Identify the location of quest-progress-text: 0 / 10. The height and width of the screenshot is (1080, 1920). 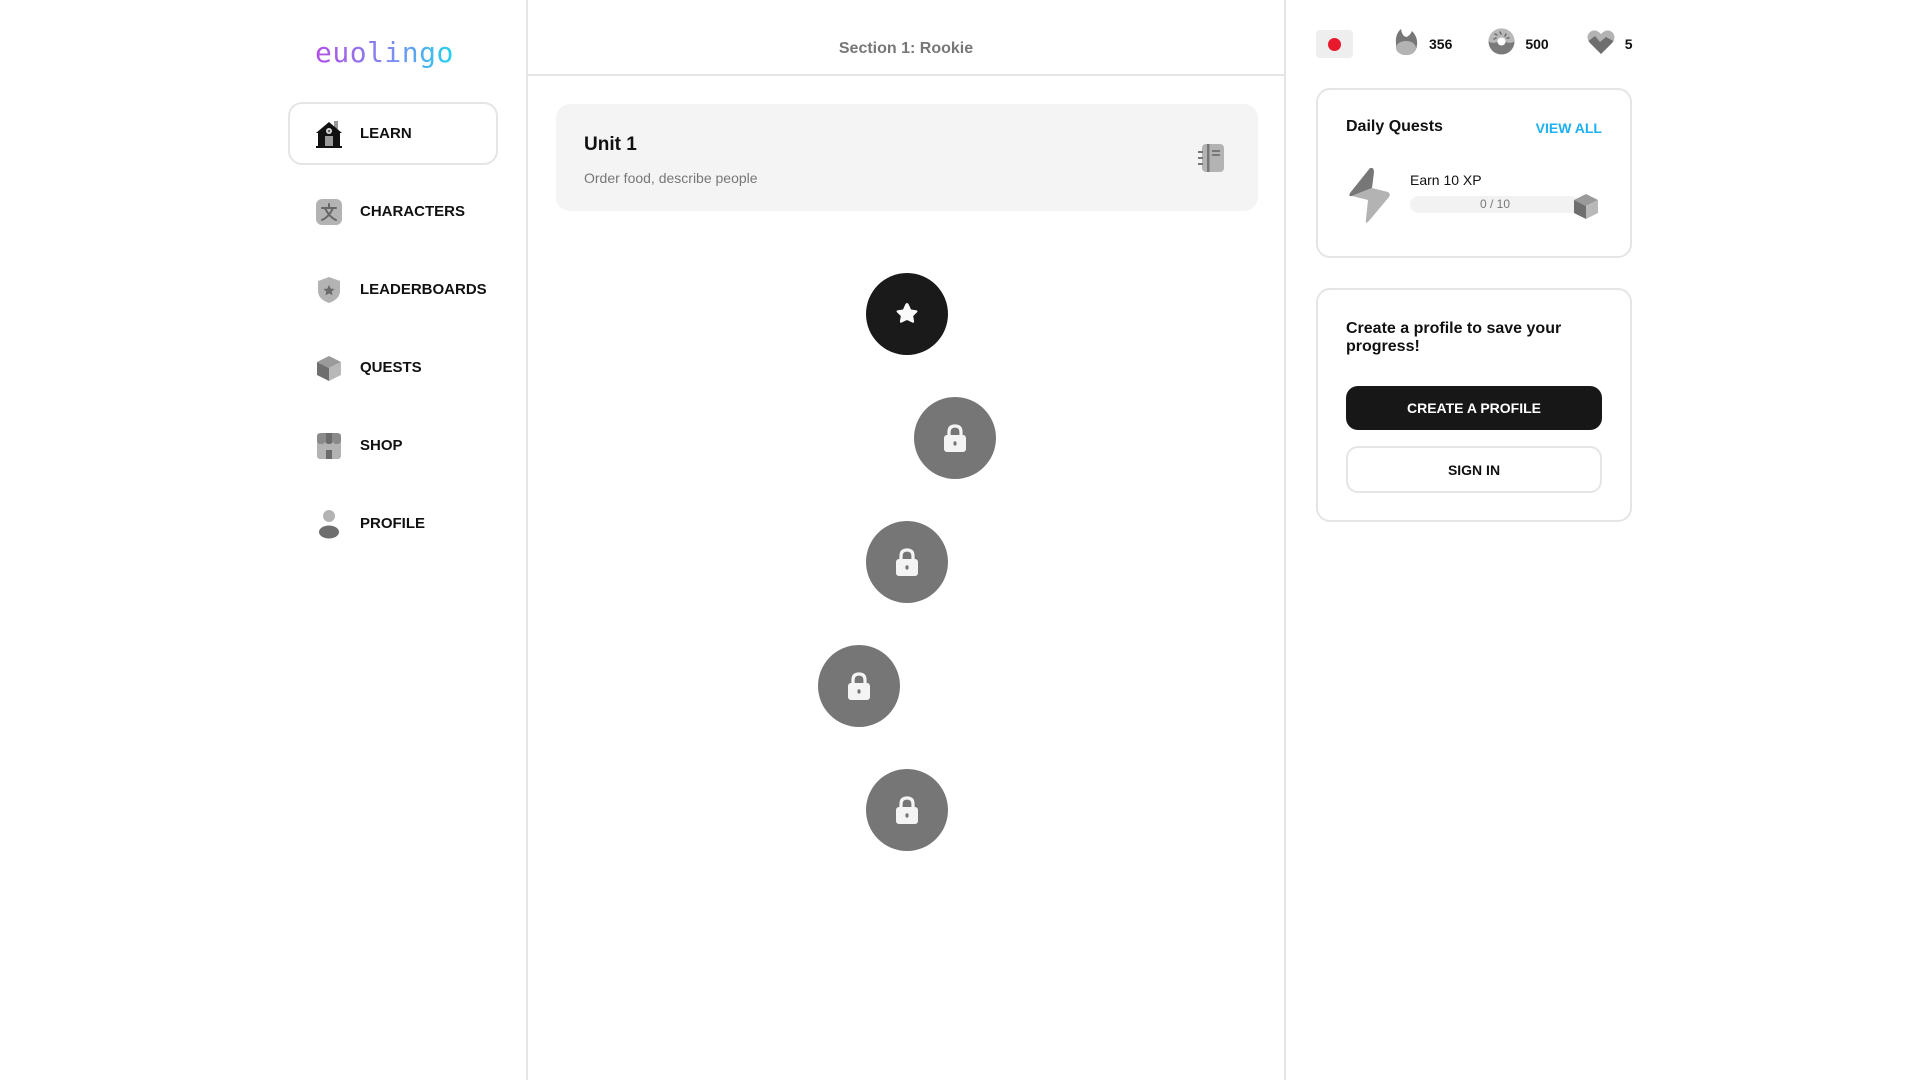
(1495, 204).